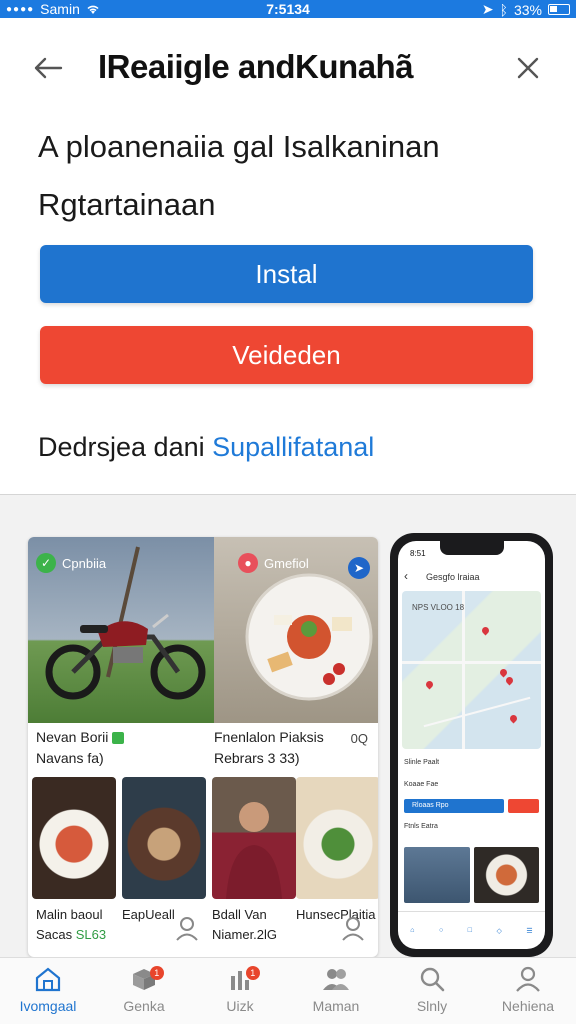 The width and height of the screenshot is (576, 1024). Describe the element at coordinates (288, 9) in the screenshot. I see `status-bar: ●●●● Samin 7:5134 ➤ ᛒ 33%` at that location.